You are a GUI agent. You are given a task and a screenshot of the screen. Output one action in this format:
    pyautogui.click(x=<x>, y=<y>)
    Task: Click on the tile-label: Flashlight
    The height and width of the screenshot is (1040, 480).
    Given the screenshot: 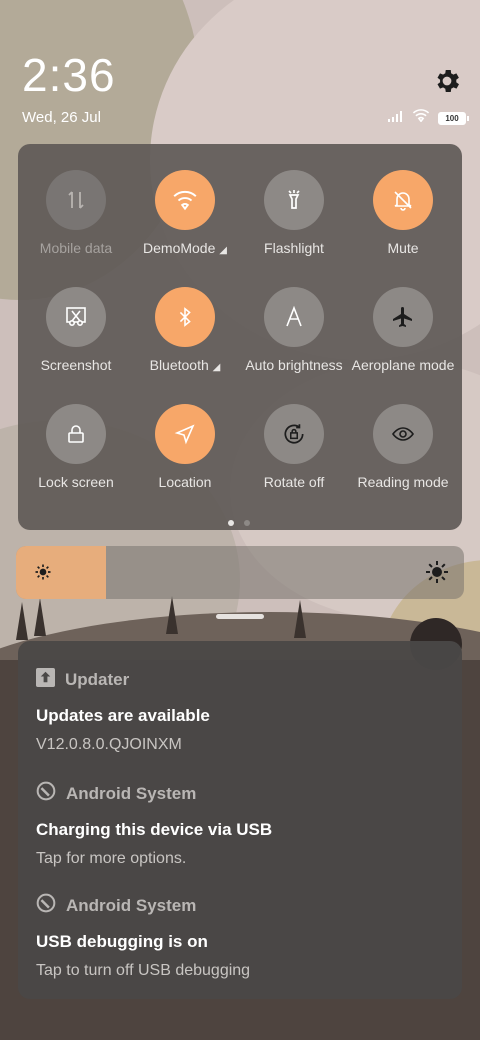 What is the action you would take?
    pyautogui.click(x=294, y=248)
    